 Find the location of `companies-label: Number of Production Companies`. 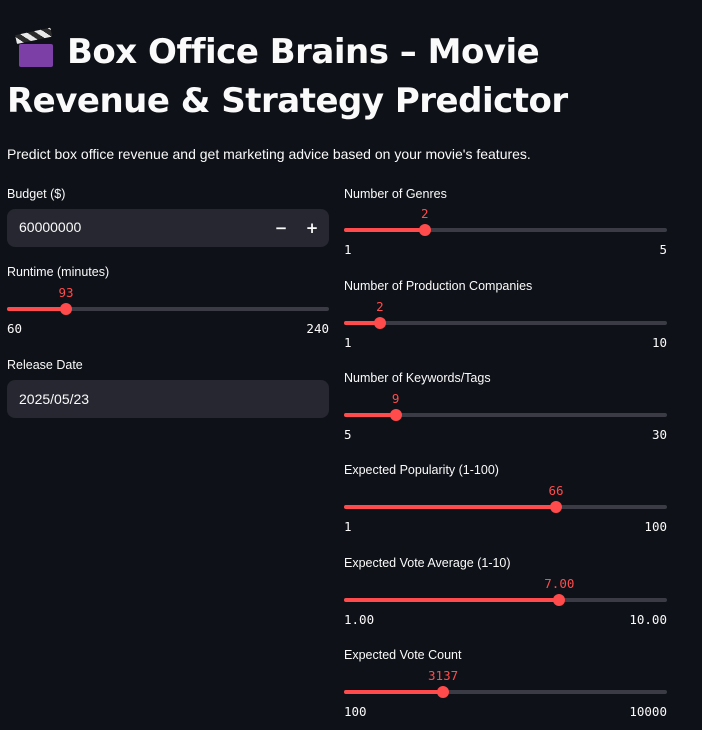

companies-label: Number of Production Companies is located at coordinates (438, 286).